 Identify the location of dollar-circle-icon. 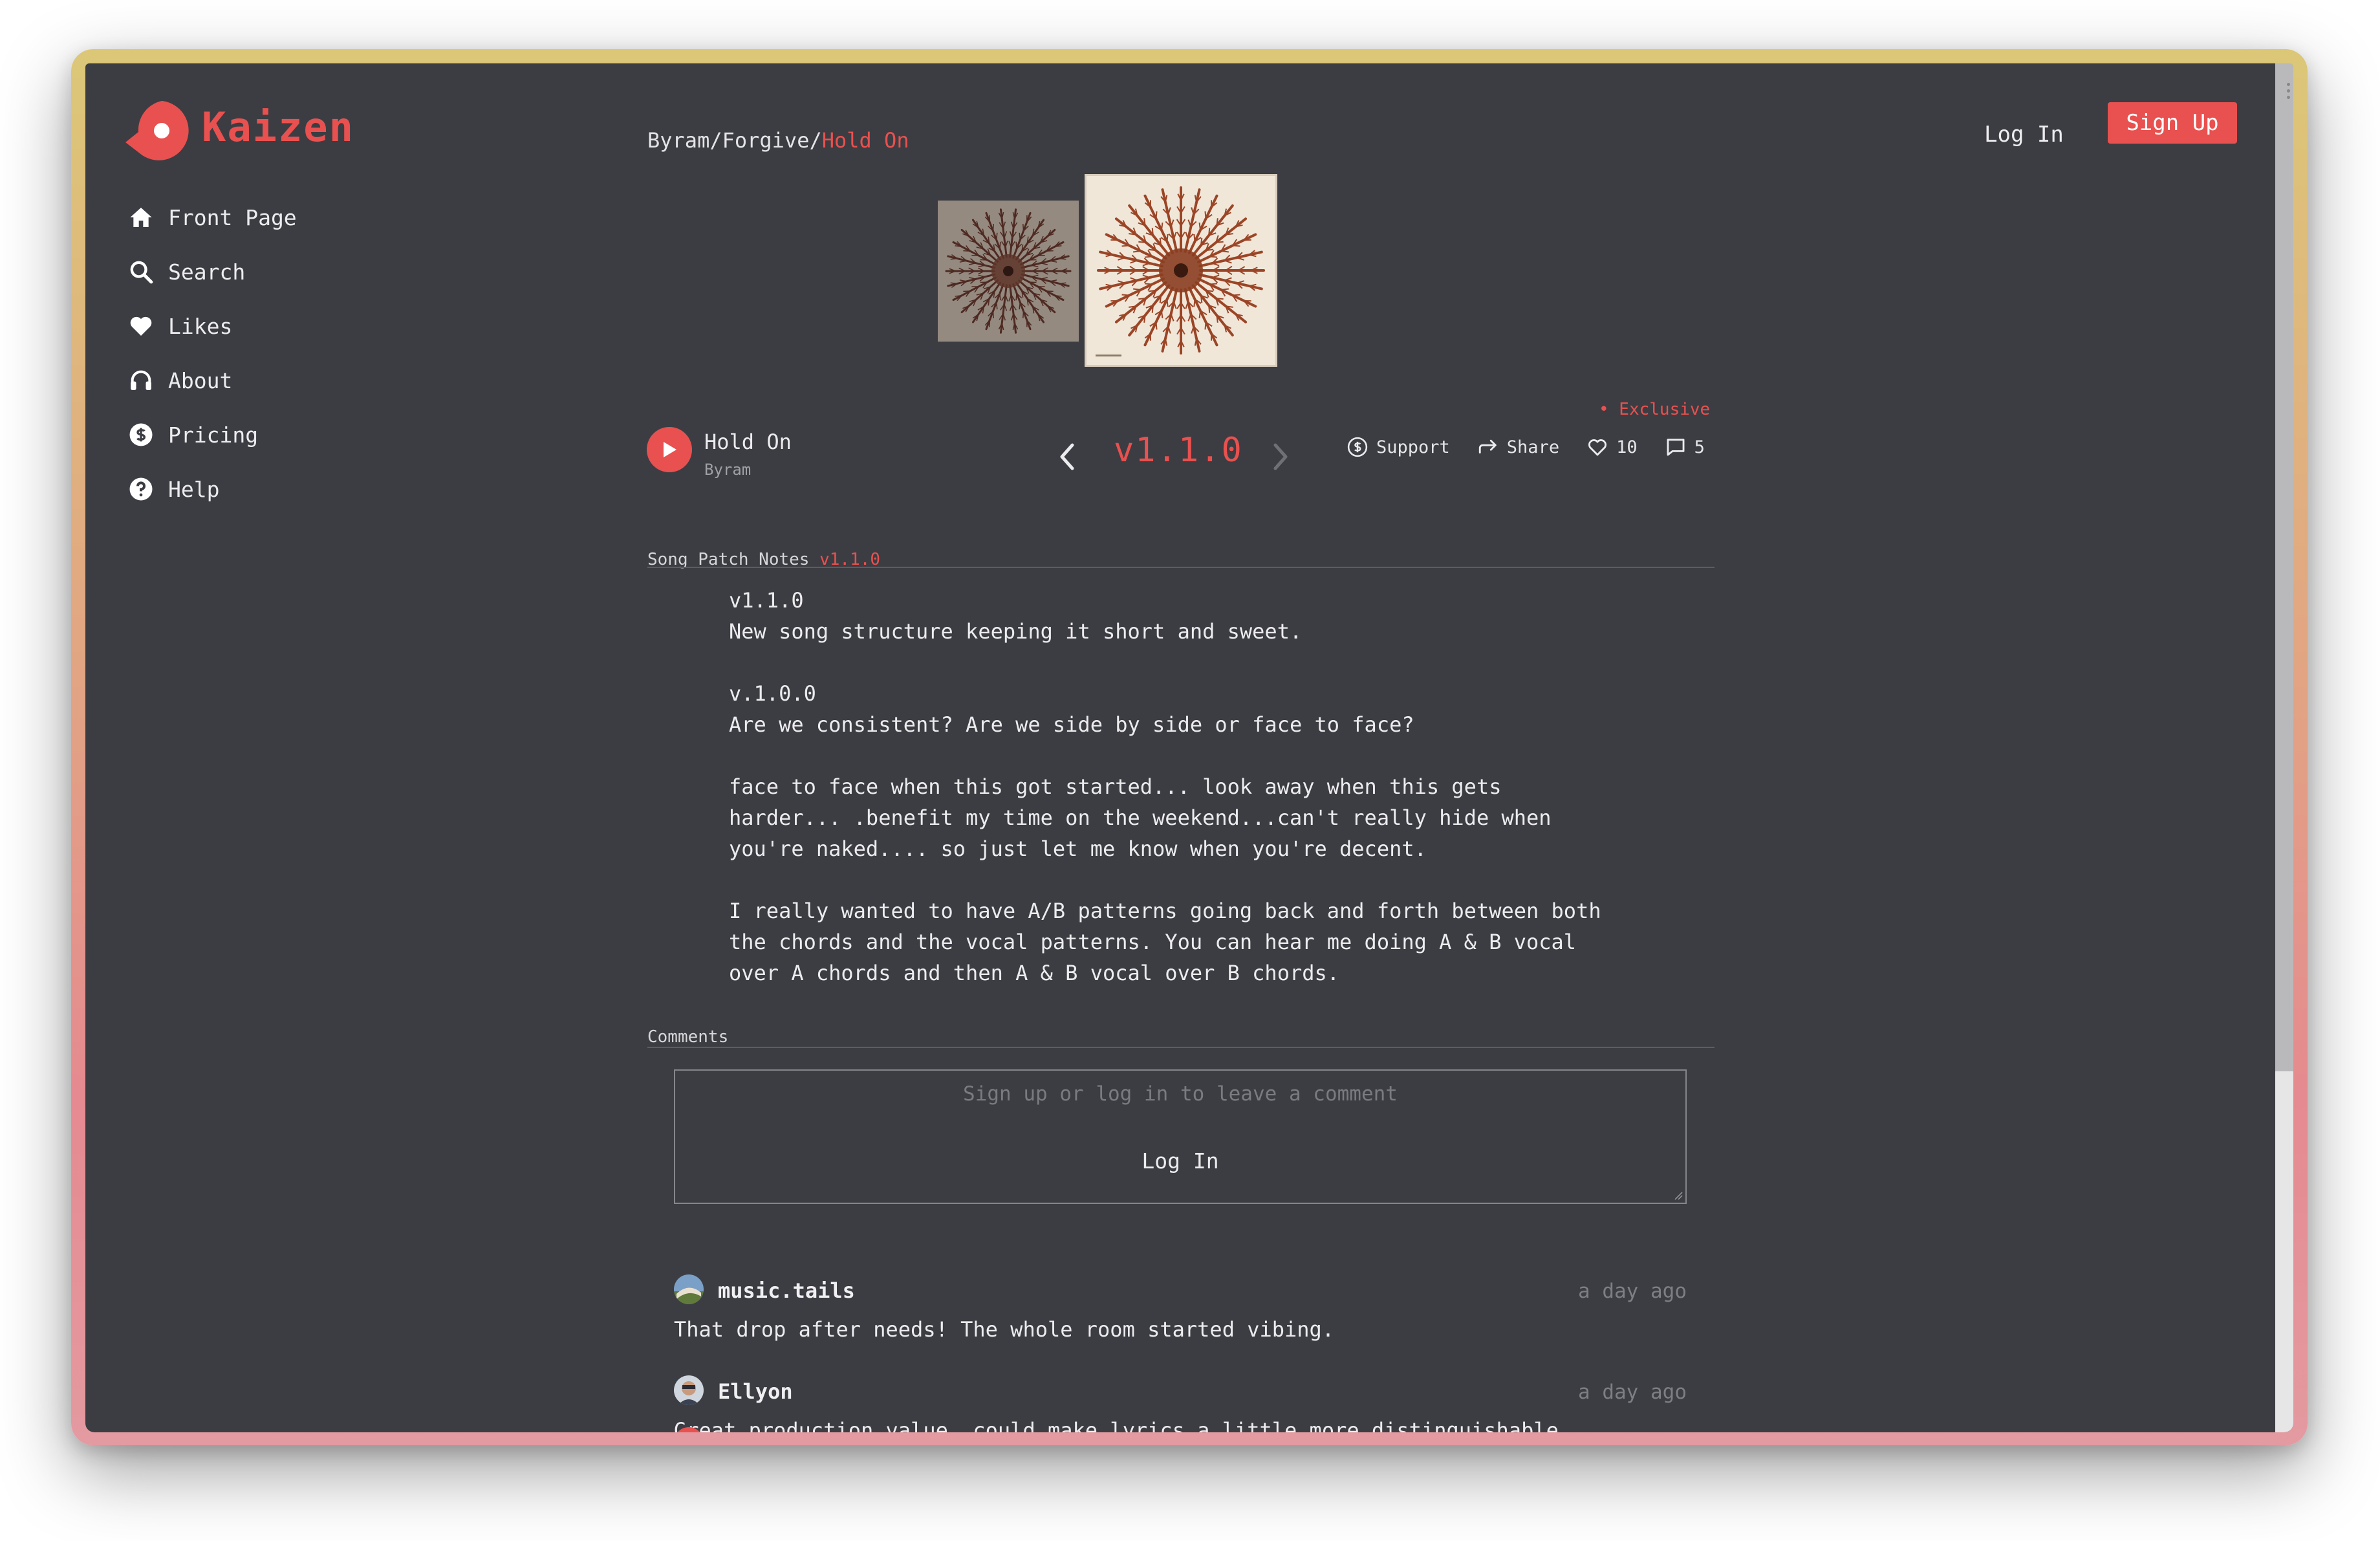
(1357, 447).